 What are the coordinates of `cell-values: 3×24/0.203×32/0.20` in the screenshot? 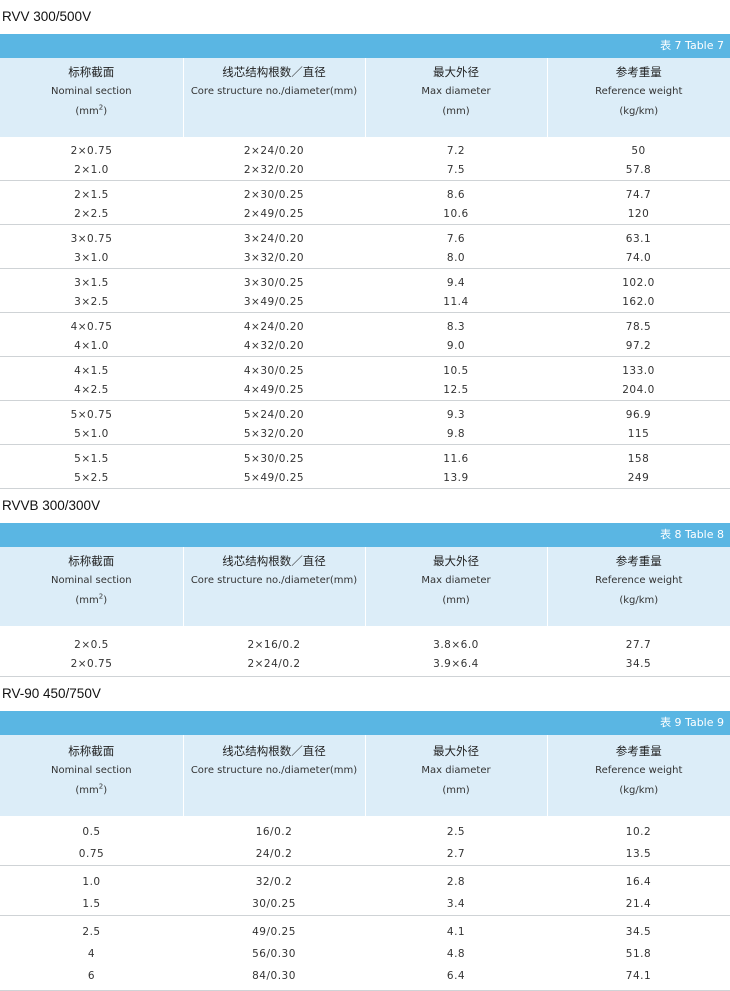 It's located at (274, 249).